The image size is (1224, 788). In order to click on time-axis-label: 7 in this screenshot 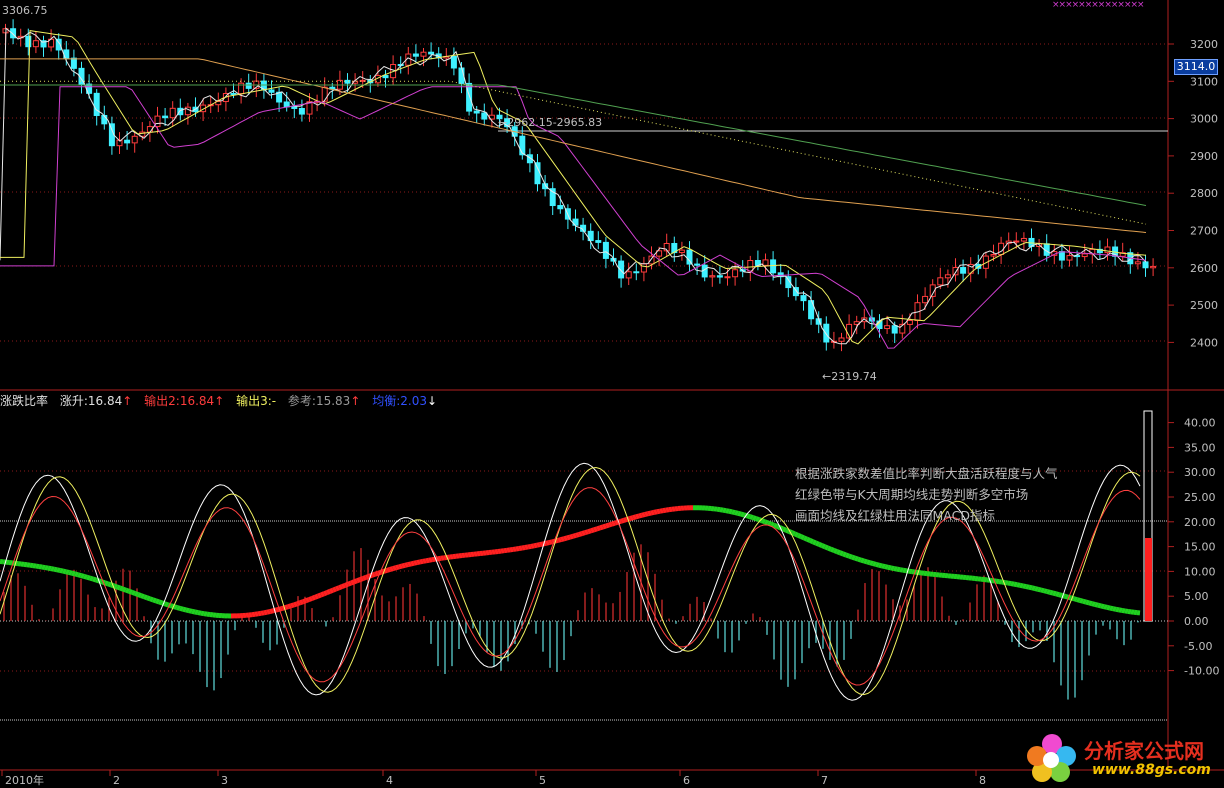, I will do `click(824, 780)`.